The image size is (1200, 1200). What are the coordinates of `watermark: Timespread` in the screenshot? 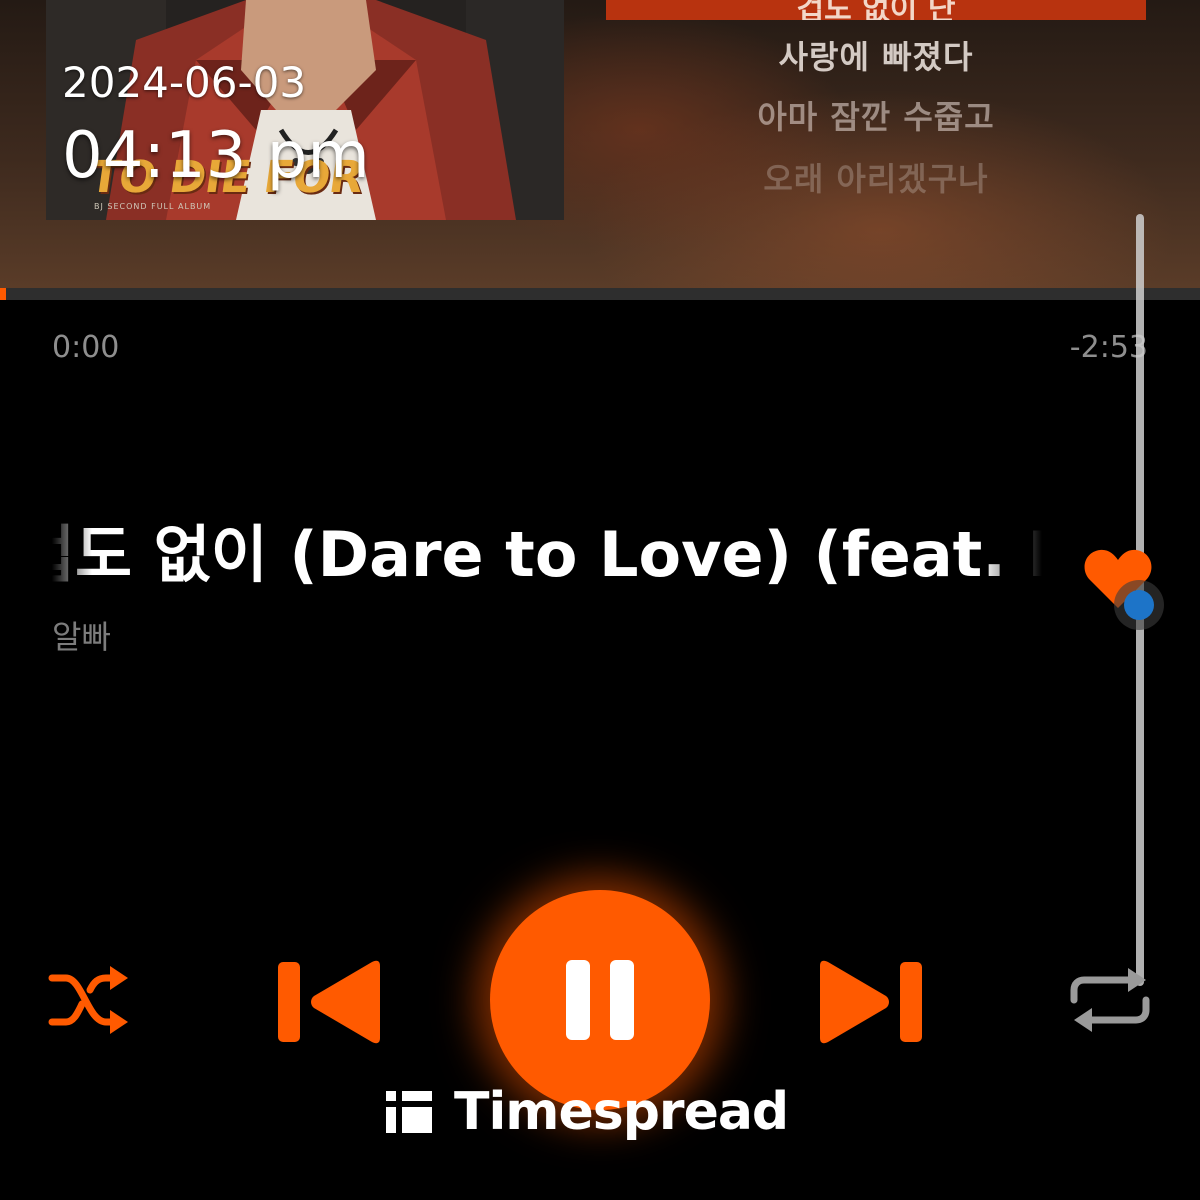 It's located at (586, 1112).